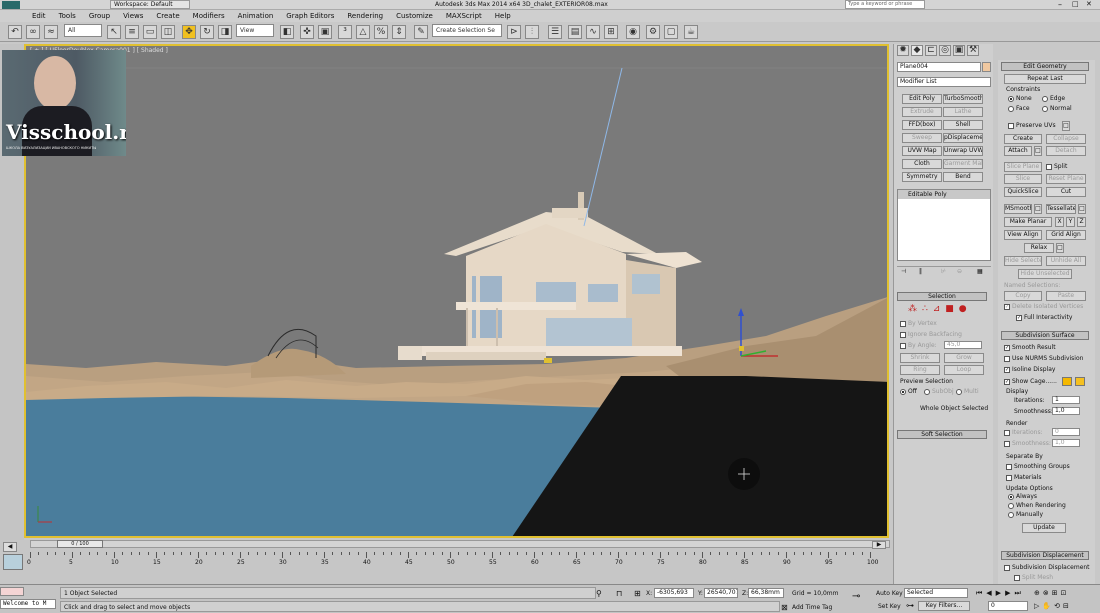  I want to click on angle-snap-icon: △, so click(363, 32).